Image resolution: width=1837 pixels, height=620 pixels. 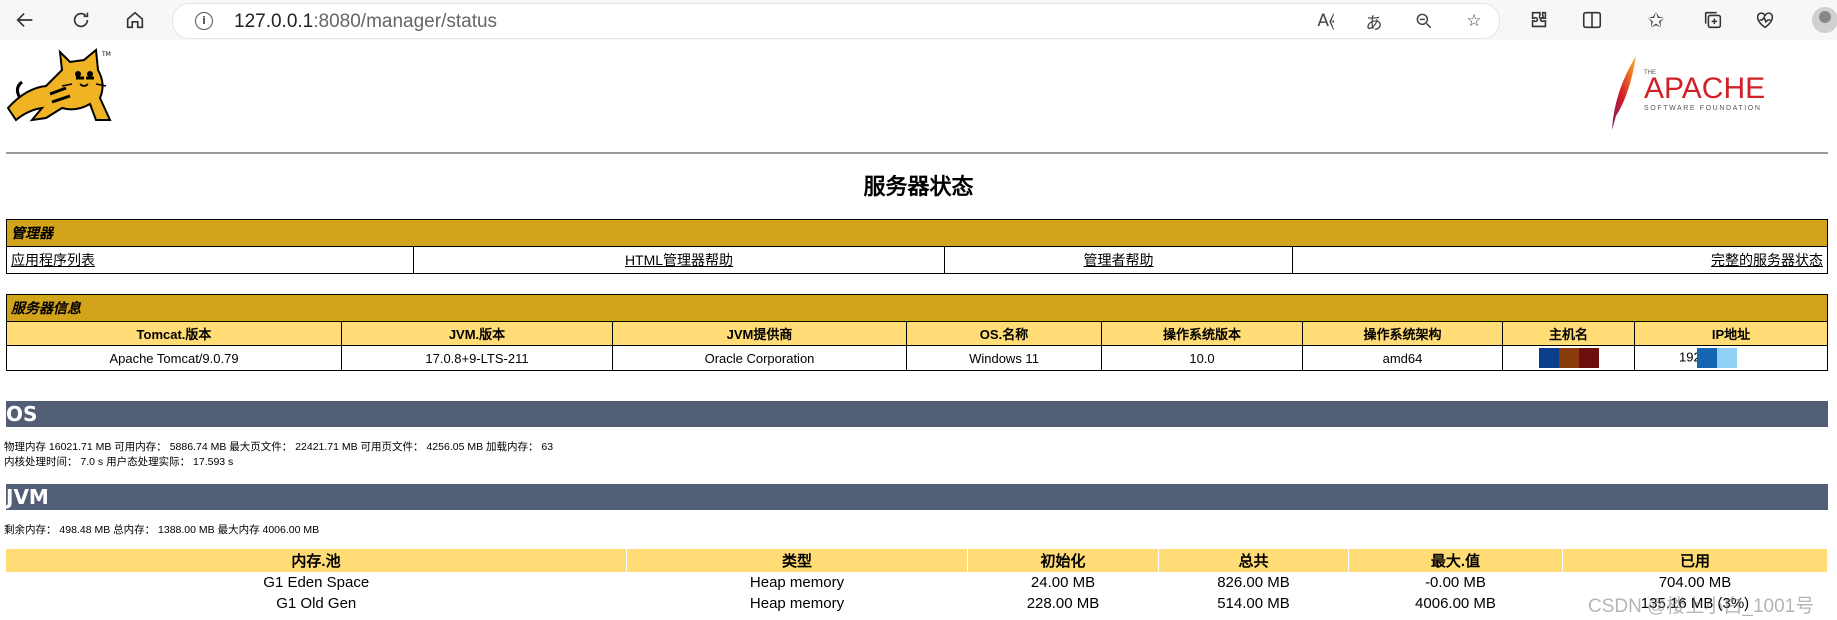 I want to click on column-header: 初始化, so click(x=1063, y=560).